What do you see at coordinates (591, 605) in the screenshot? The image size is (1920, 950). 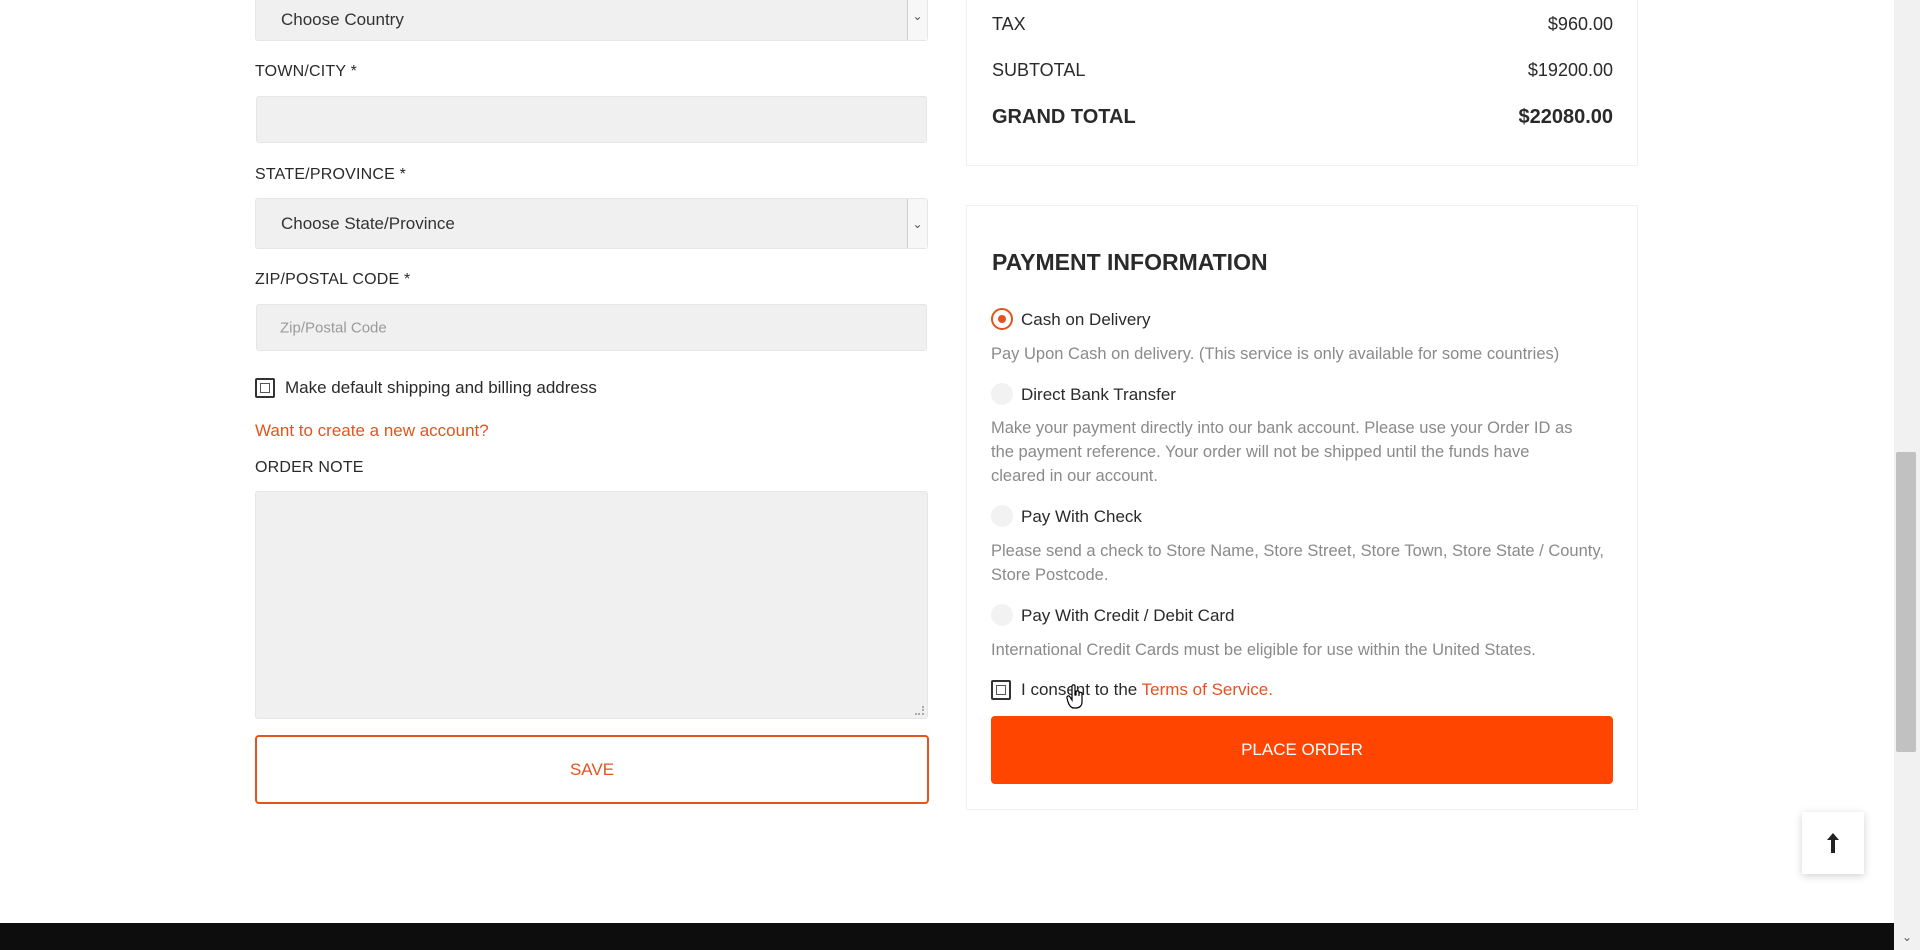 I see `order-note-textarea` at bounding box center [591, 605].